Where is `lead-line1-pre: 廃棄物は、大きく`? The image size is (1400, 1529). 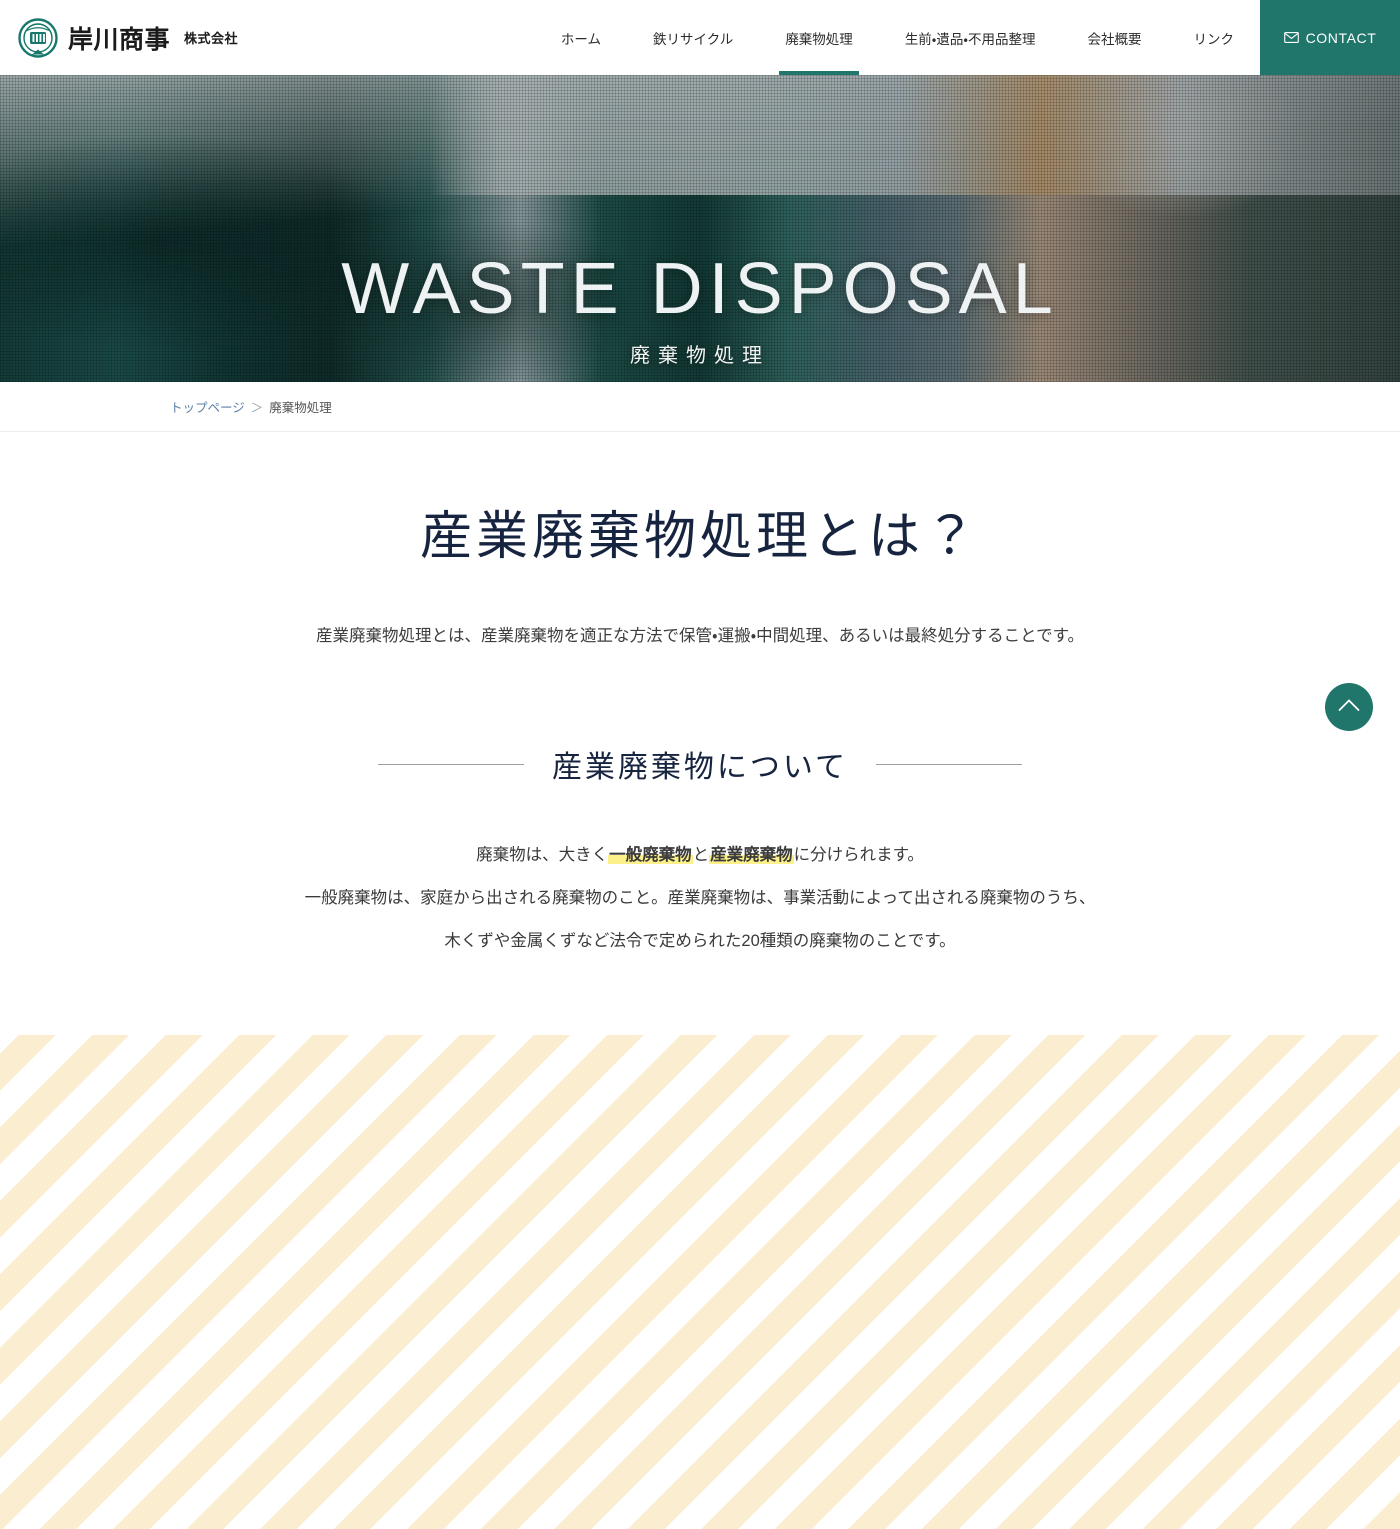 lead-line1-pre: 廃棄物は、大きく is located at coordinates (542, 855).